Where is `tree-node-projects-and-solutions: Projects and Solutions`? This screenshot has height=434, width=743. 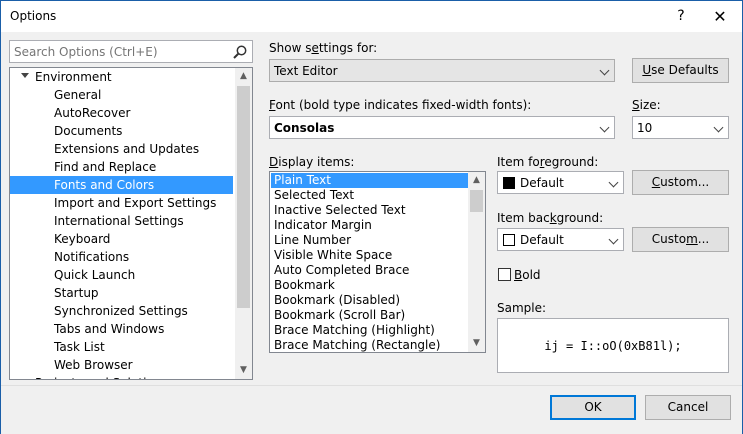
tree-node-projects-and-solutions: Projects and Solutions is located at coordinates (121, 377).